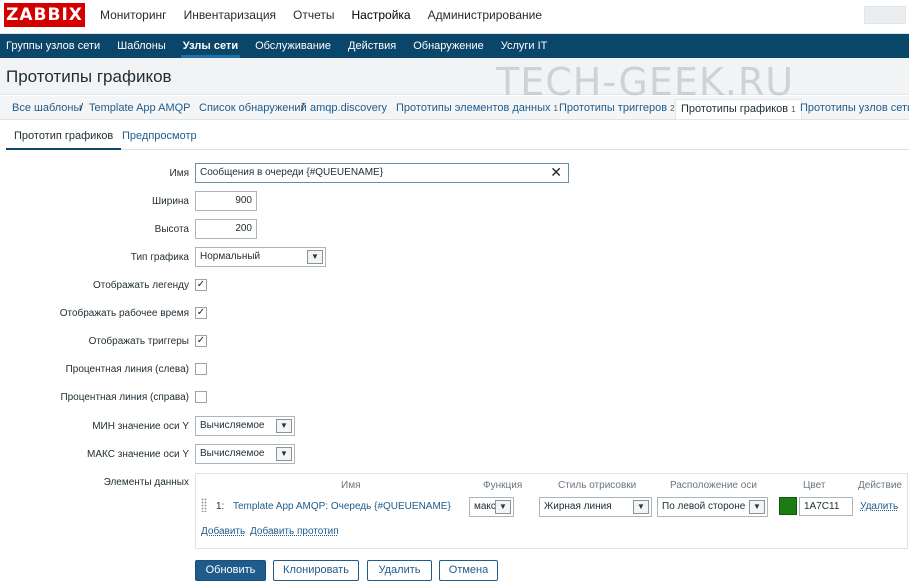 The image size is (909, 586). I want to click on breadcrumb-discovery-list: Список обнаружений, so click(253, 108).